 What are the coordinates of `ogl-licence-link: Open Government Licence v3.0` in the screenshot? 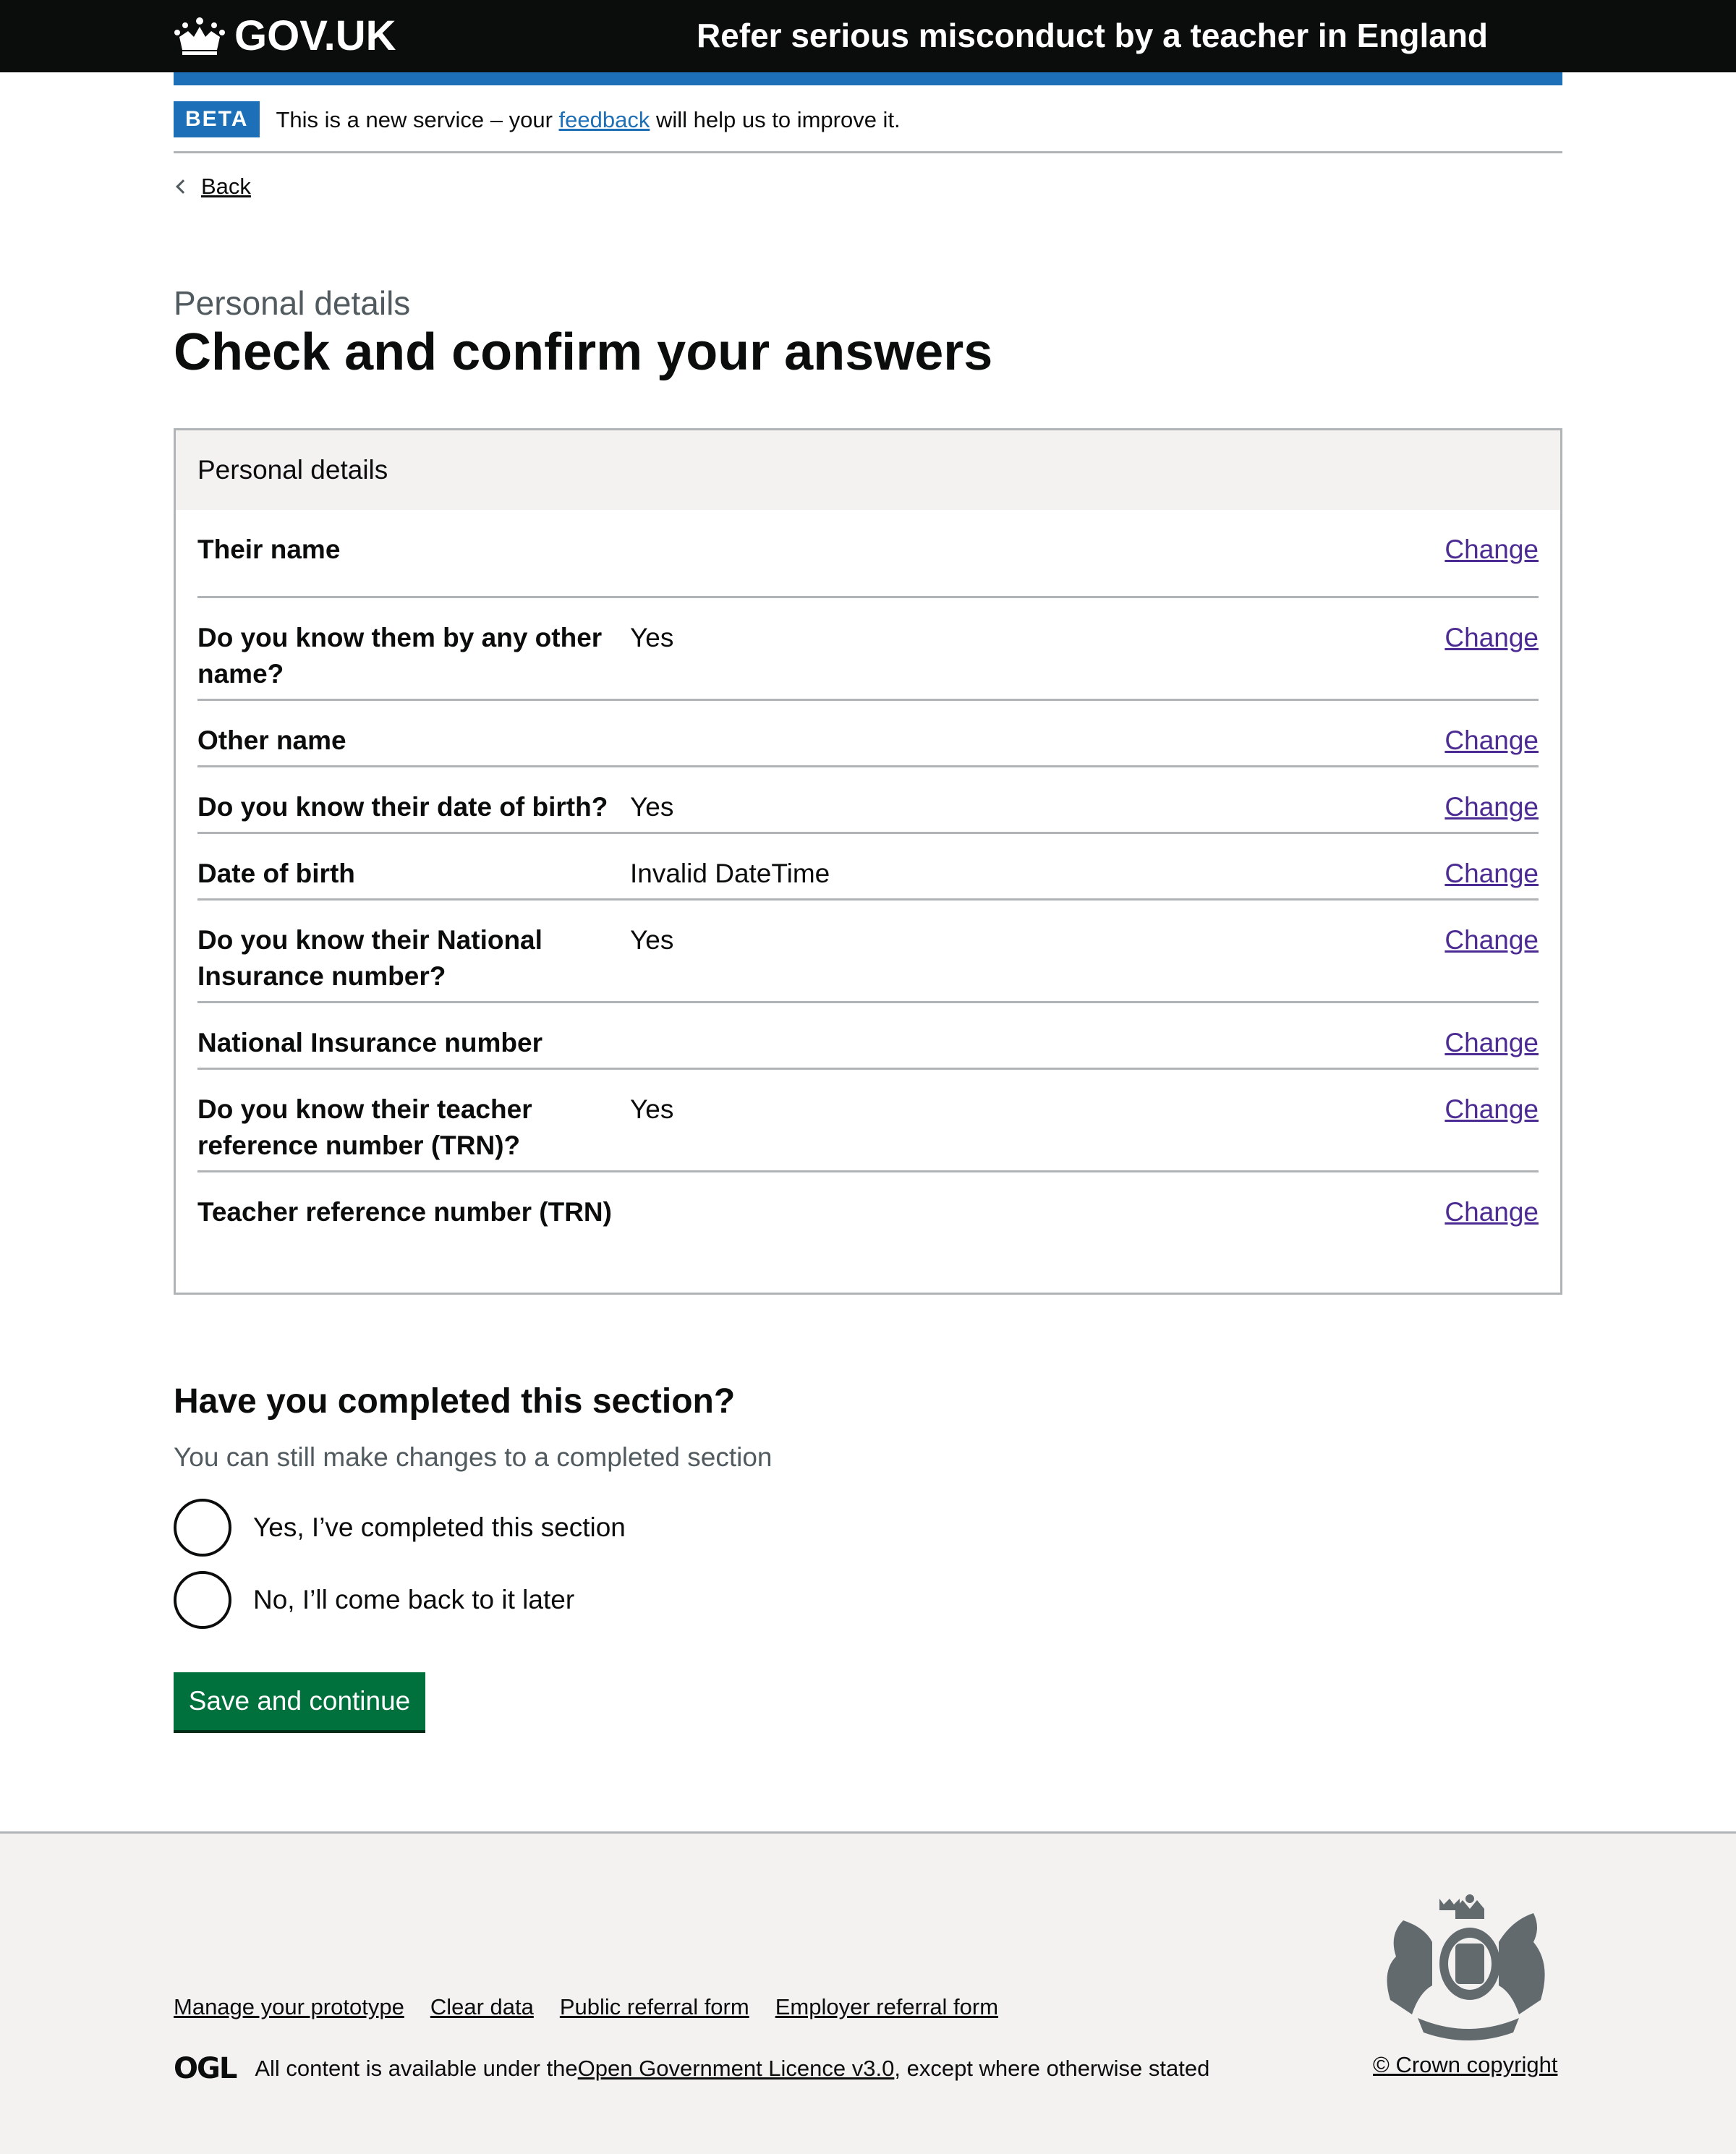 It's located at (736, 2069).